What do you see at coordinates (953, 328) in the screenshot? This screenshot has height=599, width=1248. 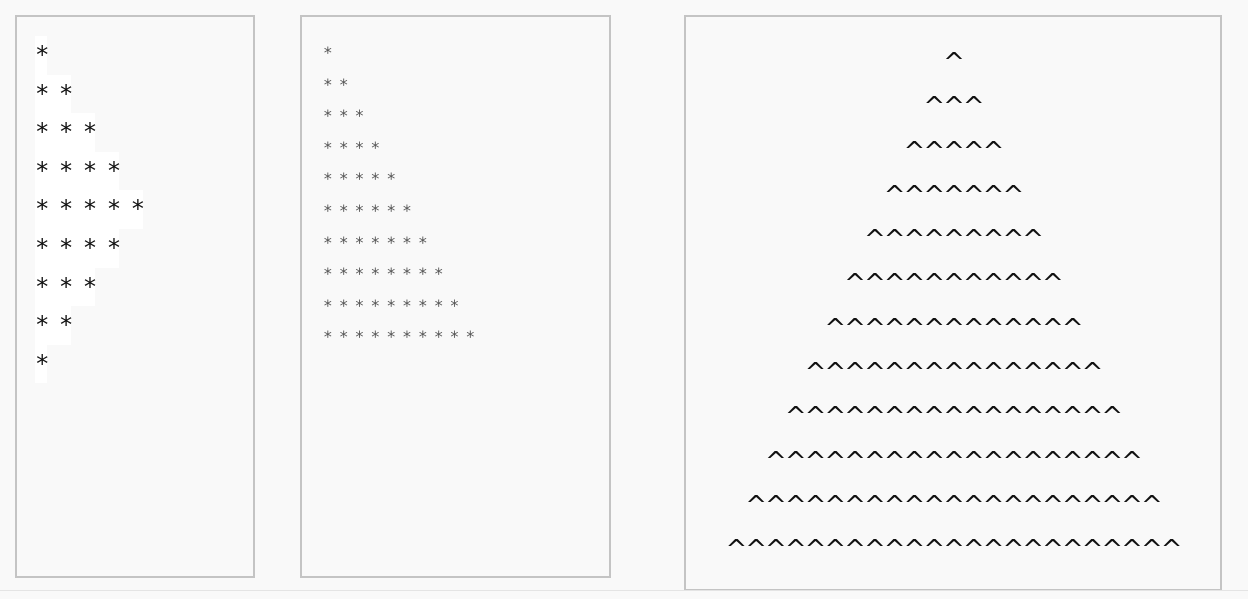 I see `pattern-line: ^^^^^^^^^^^^^` at bounding box center [953, 328].